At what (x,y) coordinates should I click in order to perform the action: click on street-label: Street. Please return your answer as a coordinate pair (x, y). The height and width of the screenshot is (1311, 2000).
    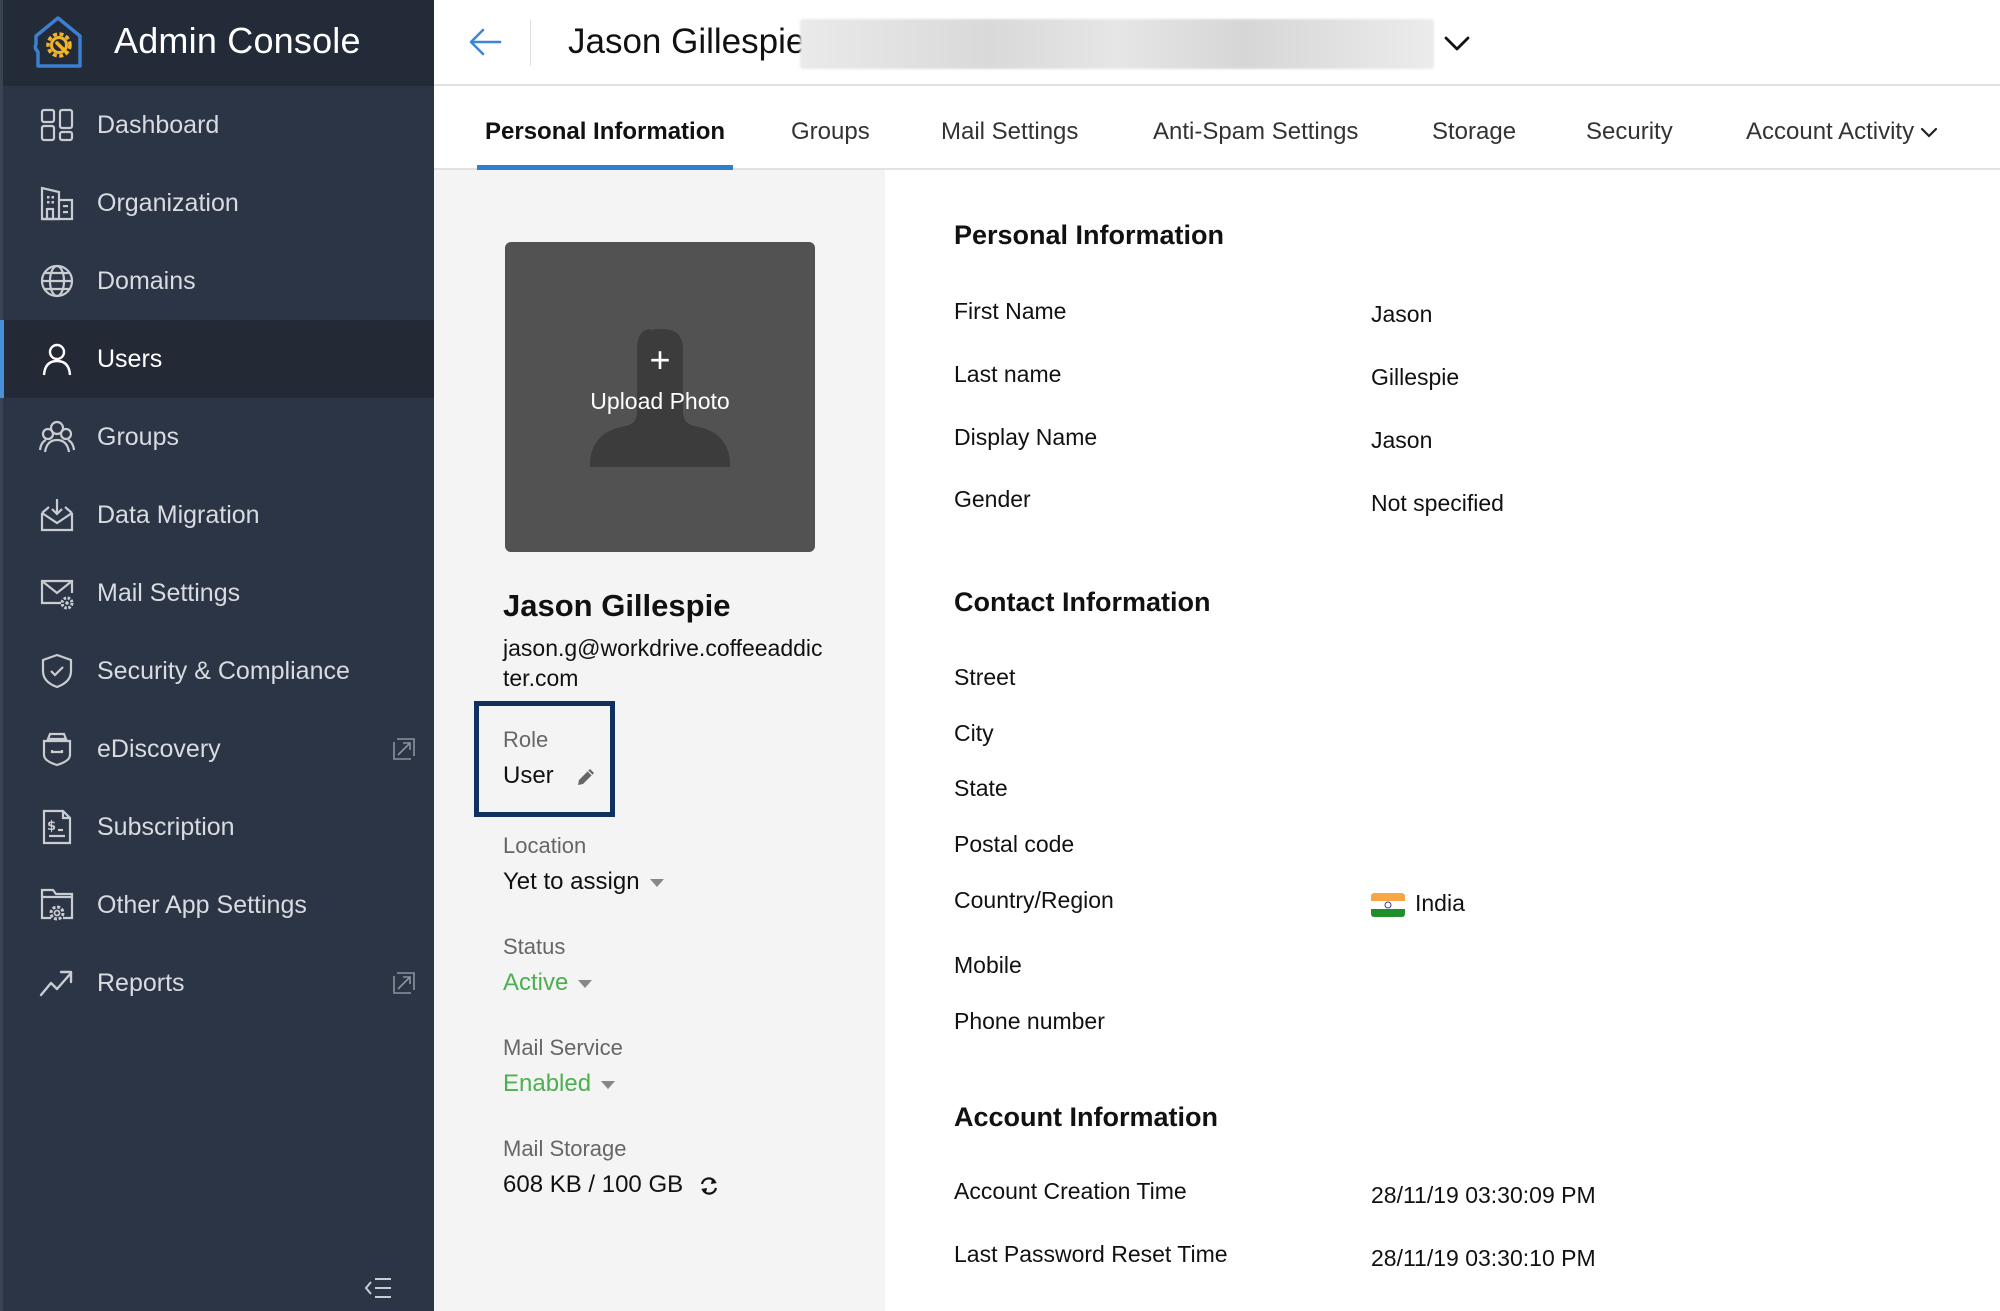
    Looking at the image, I should click on (985, 677).